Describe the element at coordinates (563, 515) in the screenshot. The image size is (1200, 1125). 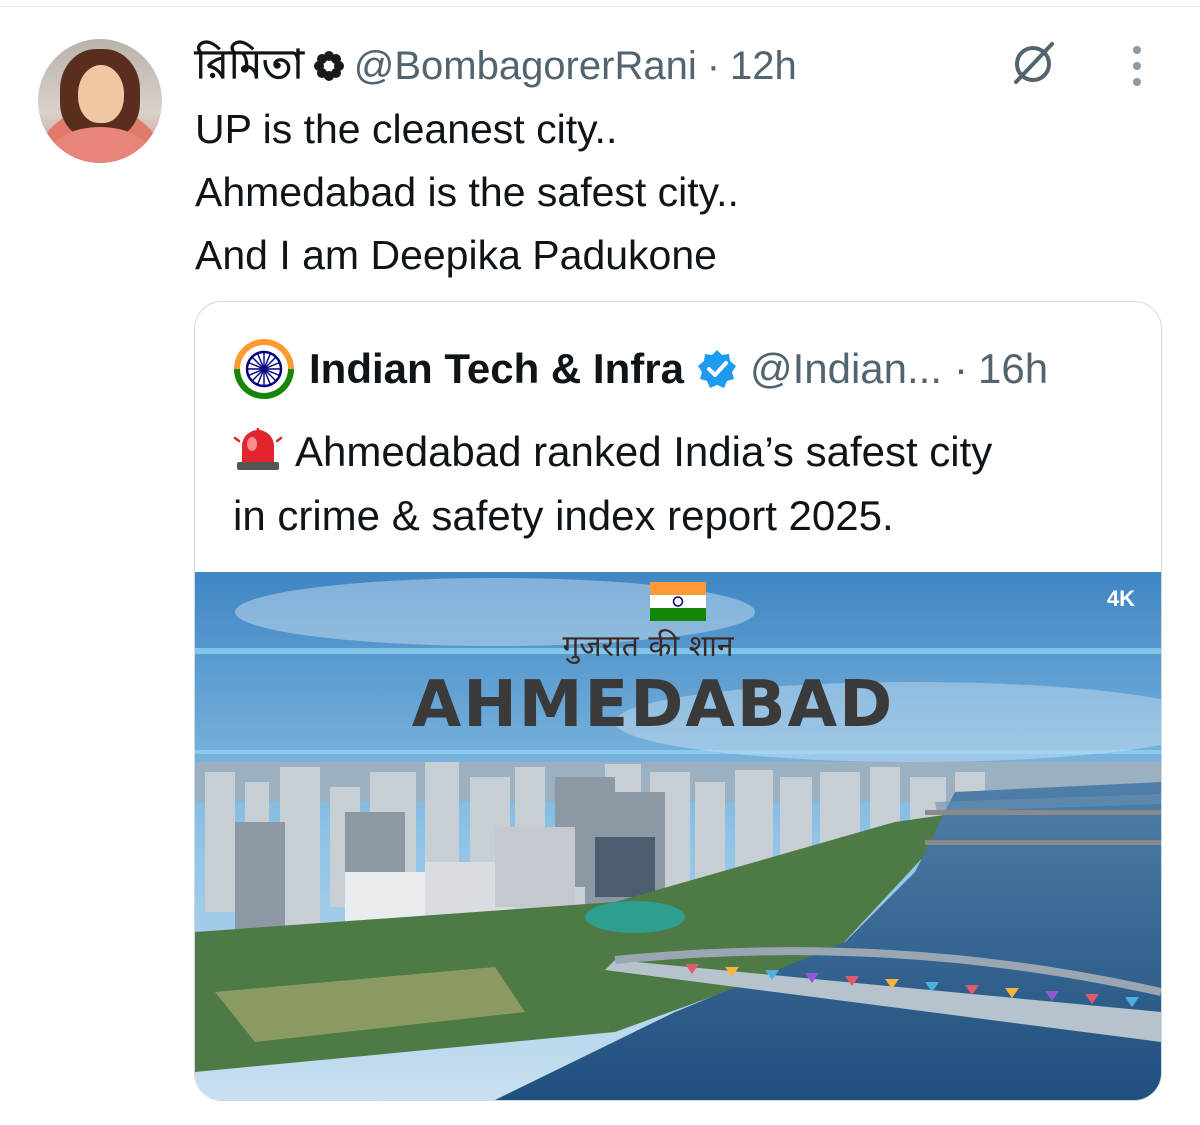
I see `quoted-line: in crime & safety index report 2025.` at that location.